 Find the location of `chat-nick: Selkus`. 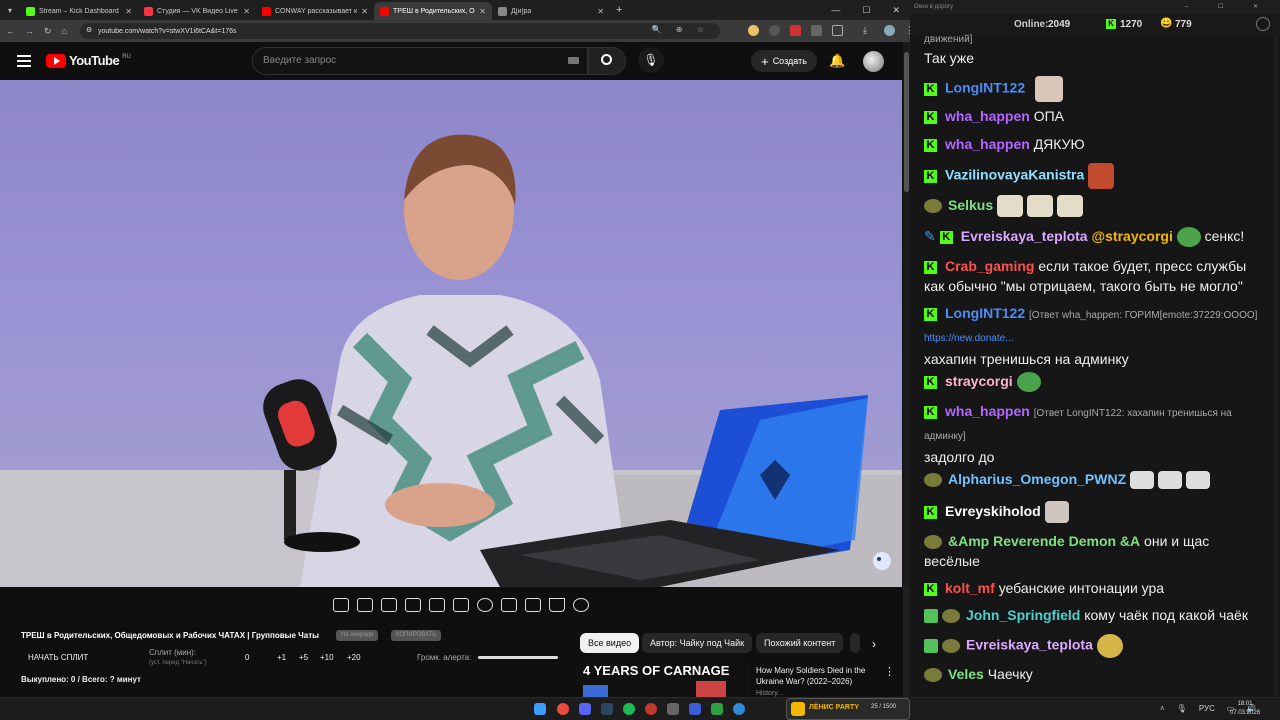

chat-nick: Selkus is located at coordinates (970, 205).